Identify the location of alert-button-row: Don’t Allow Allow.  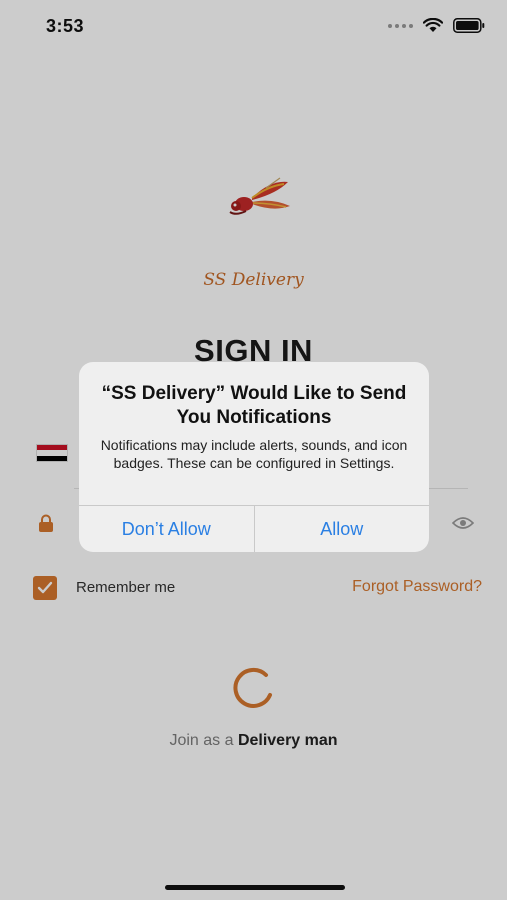
(254, 528).